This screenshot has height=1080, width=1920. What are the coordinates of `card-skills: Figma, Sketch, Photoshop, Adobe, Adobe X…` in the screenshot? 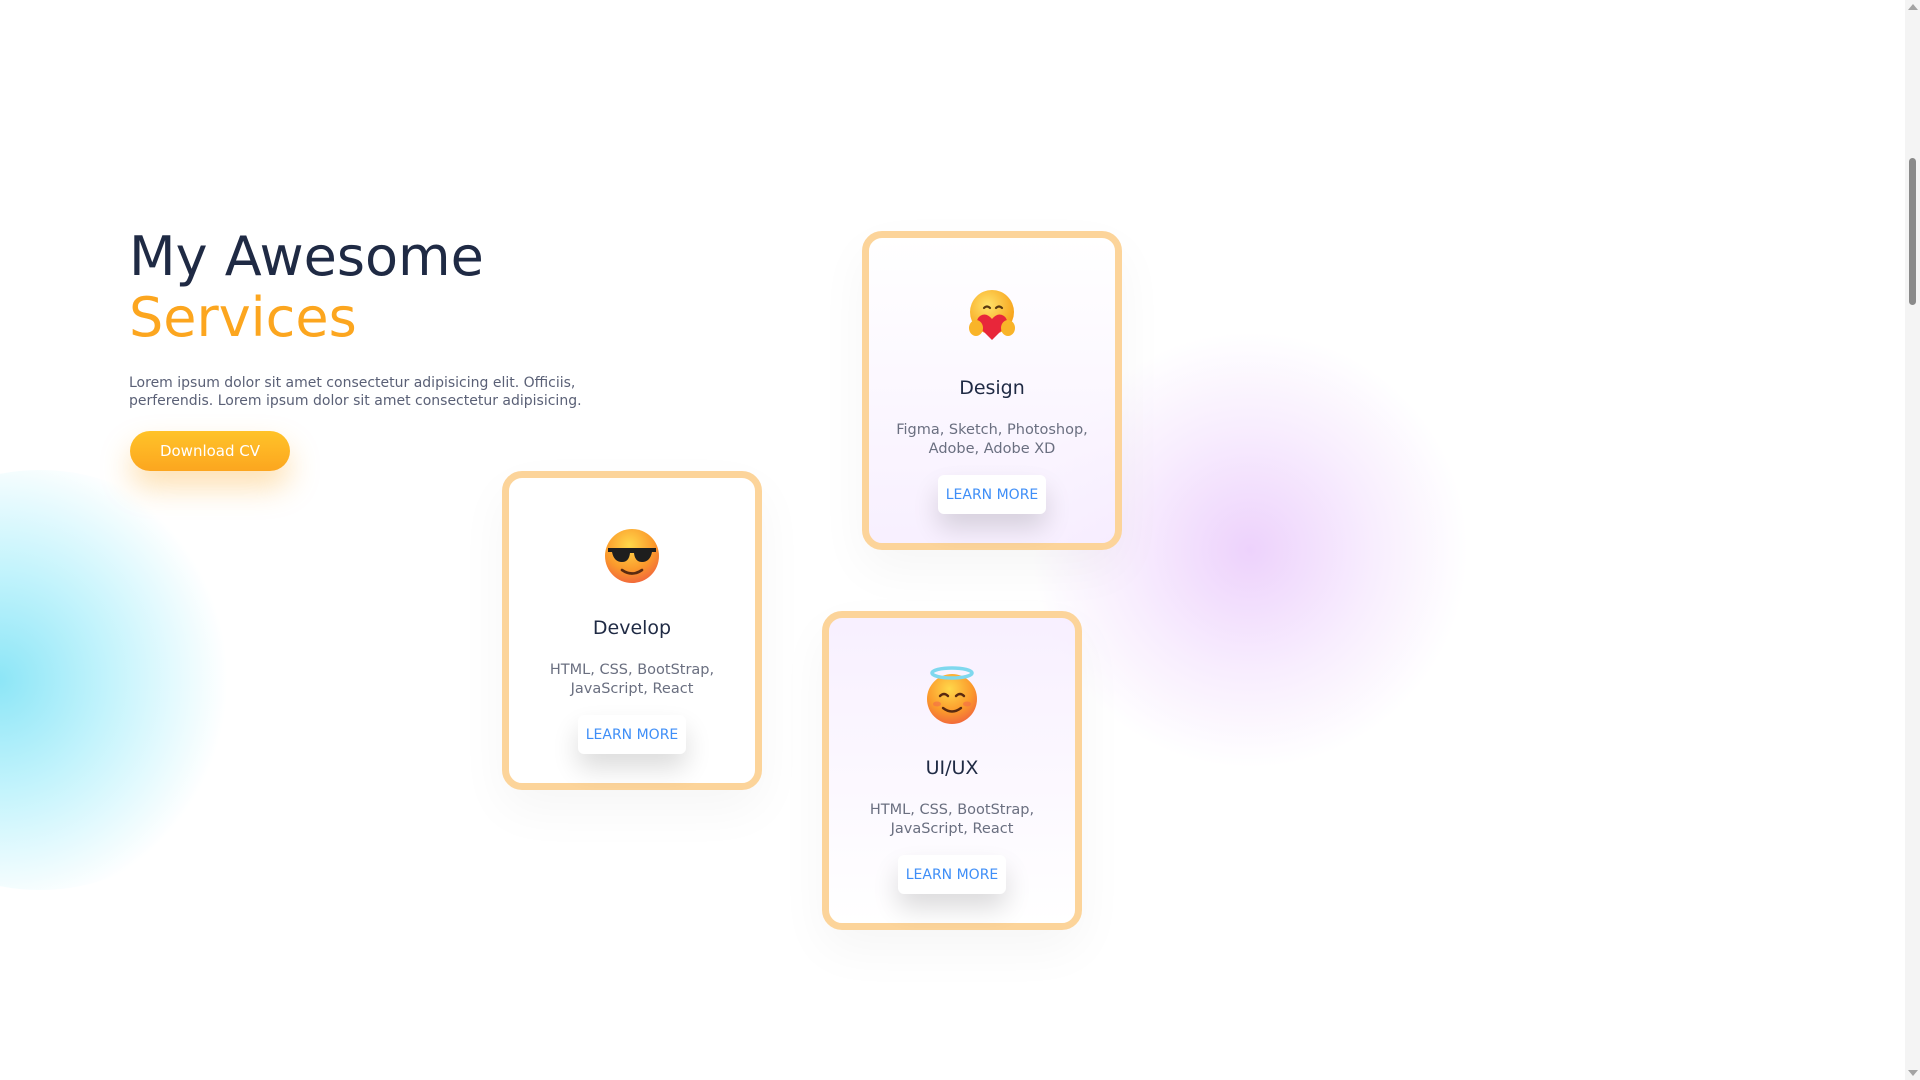 It's located at (992, 439).